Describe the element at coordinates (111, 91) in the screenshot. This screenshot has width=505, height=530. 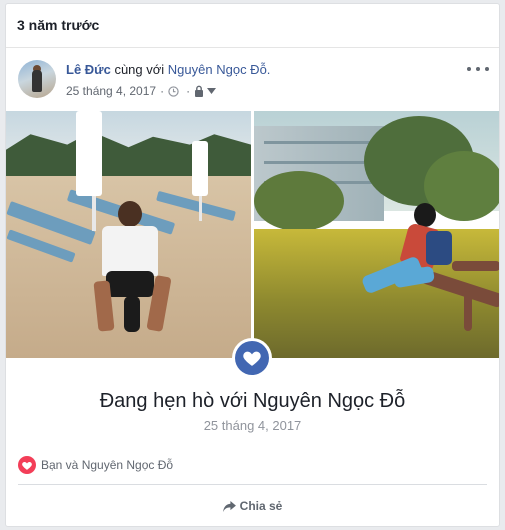
I see `post-date-link: 25 tháng 4, 2017` at that location.